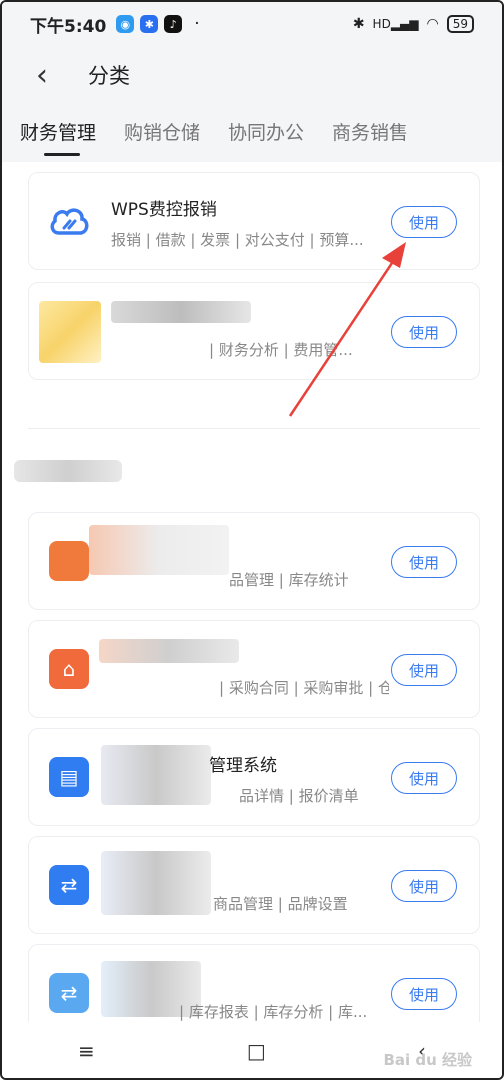 Image resolution: width=504 pixels, height=1080 pixels. What do you see at coordinates (299, 796) in the screenshot?
I see `app-description: 品详情 | 报价清单` at bounding box center [299, 796].